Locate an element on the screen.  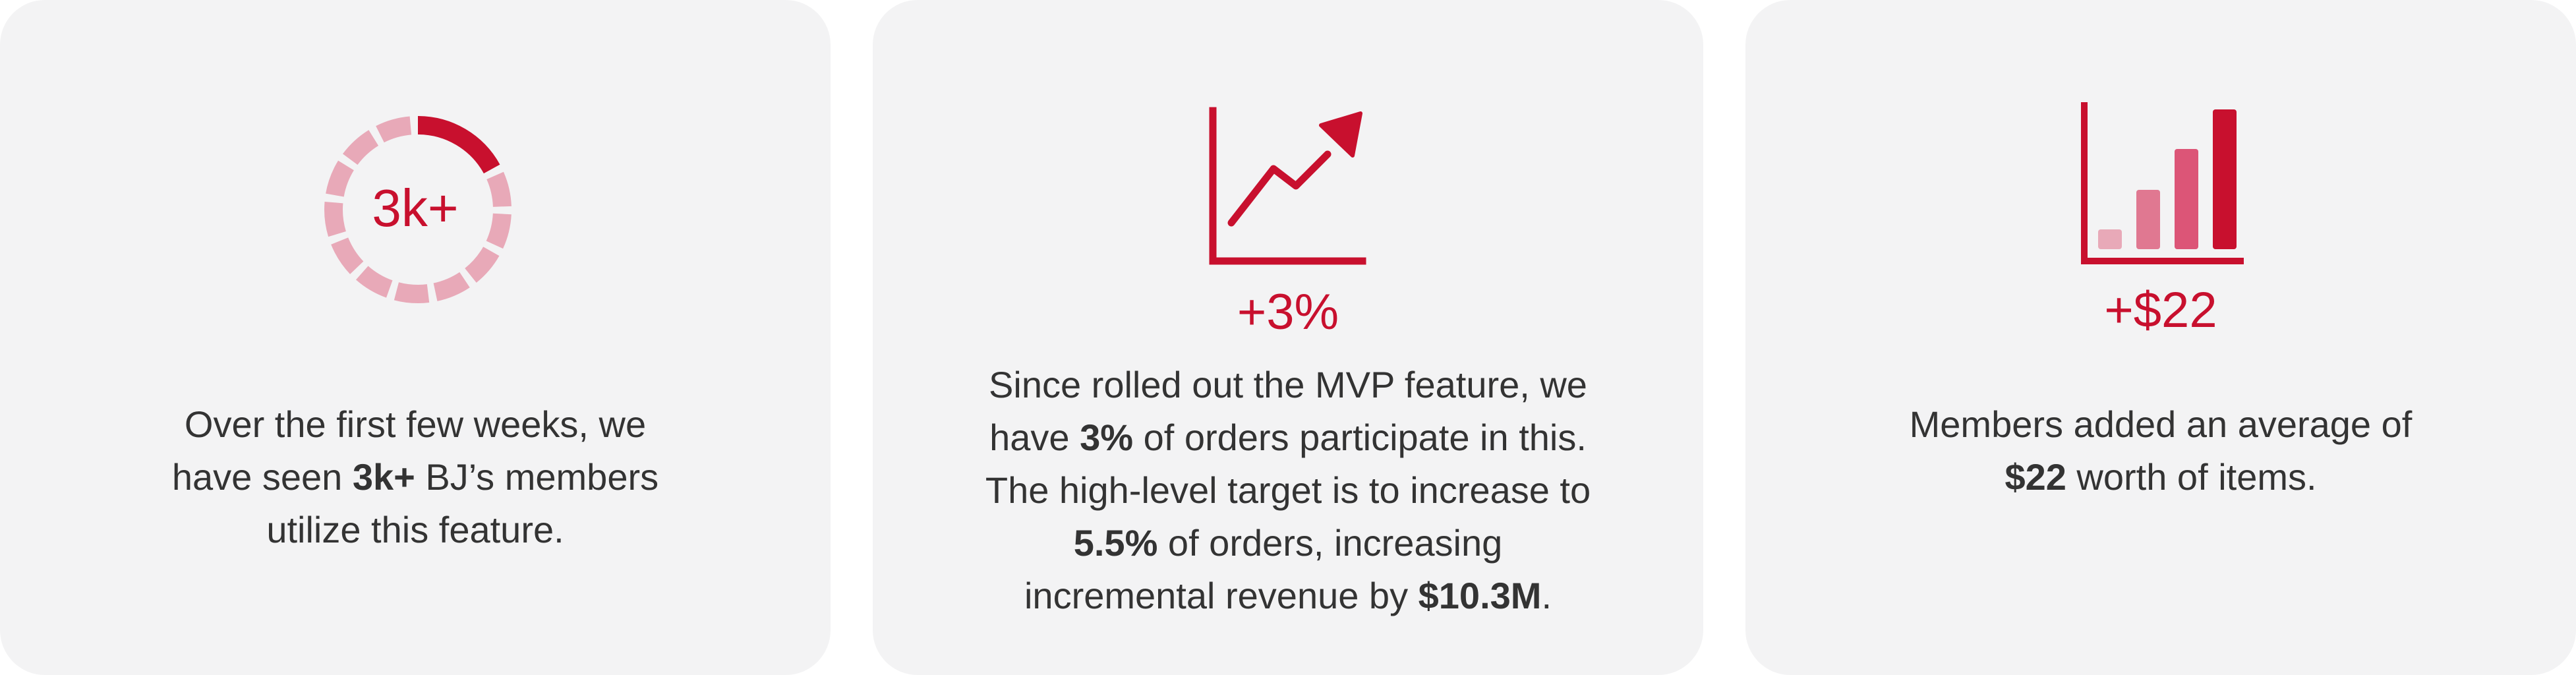
highlight-value: $22 is located at coordinates (2035, 477).